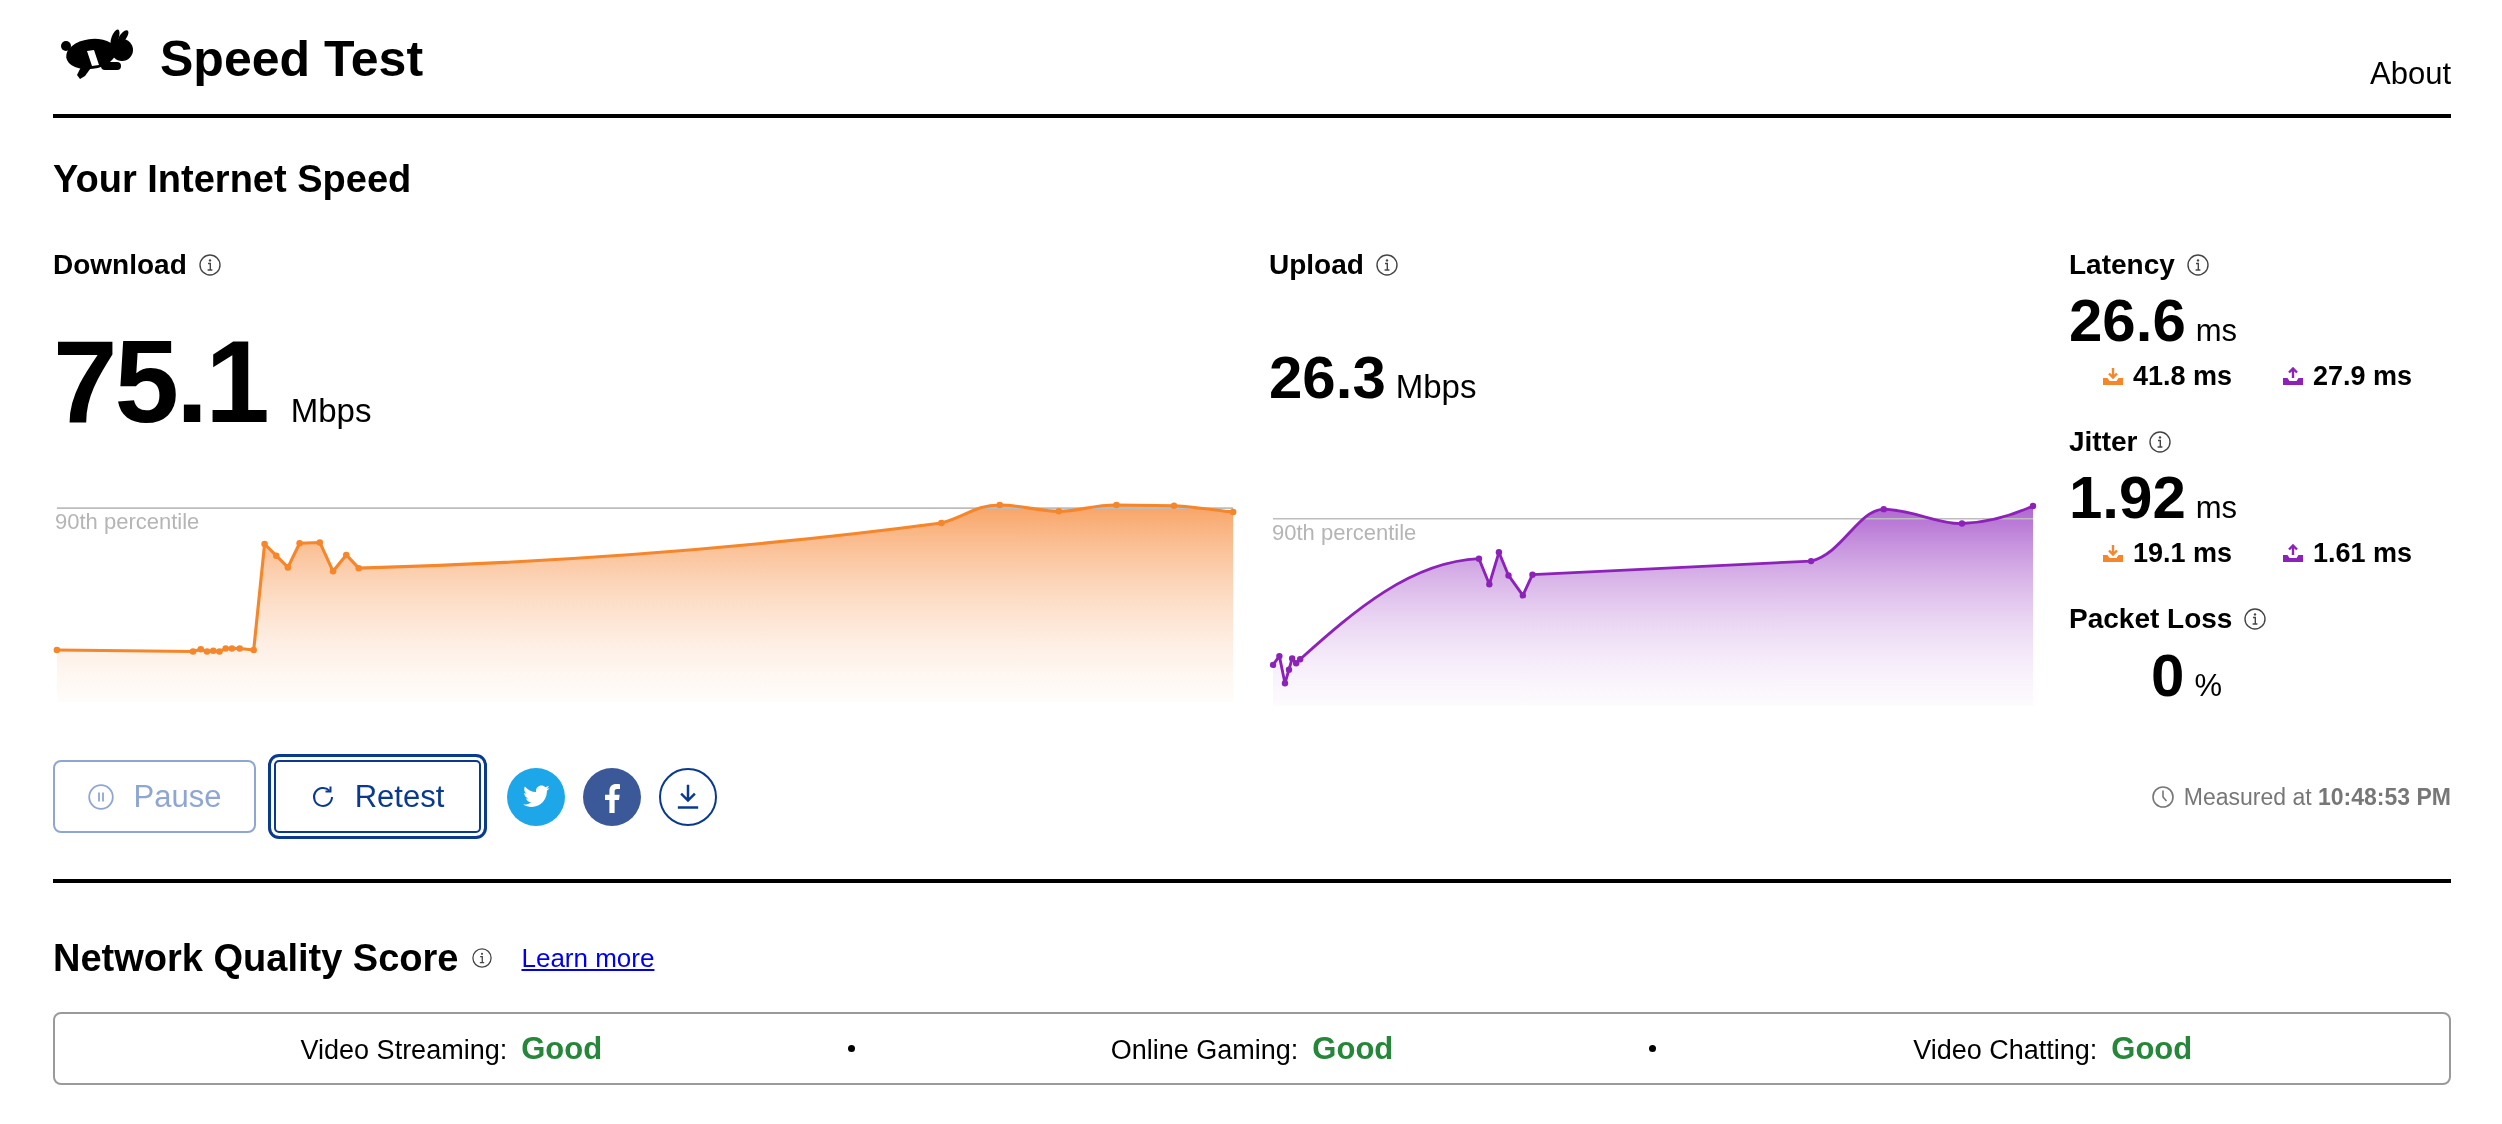 The image size is (2502, 1124). What do you see at coordinates (2162, 796) in the screenshot?
I see `clock-icon` at bounding box center [2162, 796].